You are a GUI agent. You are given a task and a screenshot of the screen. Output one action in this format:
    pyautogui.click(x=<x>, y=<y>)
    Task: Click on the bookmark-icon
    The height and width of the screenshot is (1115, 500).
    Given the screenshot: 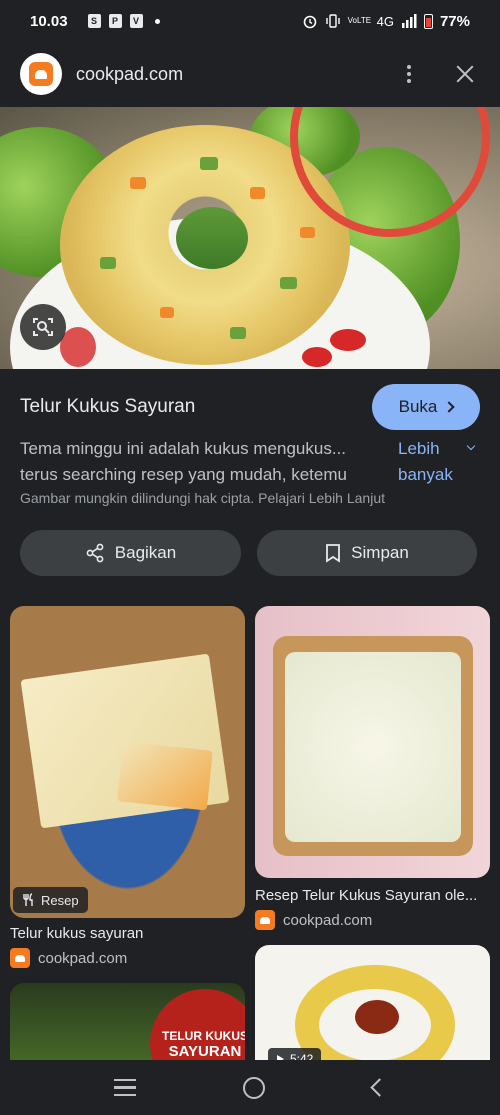 What is the action you would take?
    pyautogui.click(x=333, y=553)
    